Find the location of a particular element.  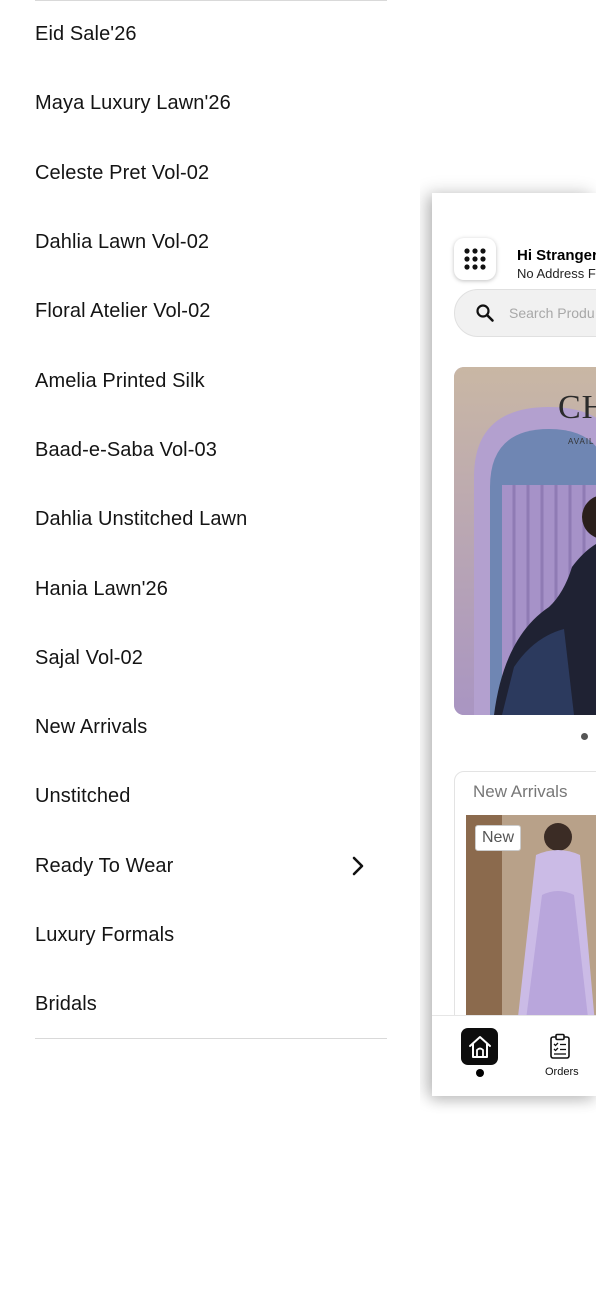

clipboard-icon is located at coordinates (560, 1046).